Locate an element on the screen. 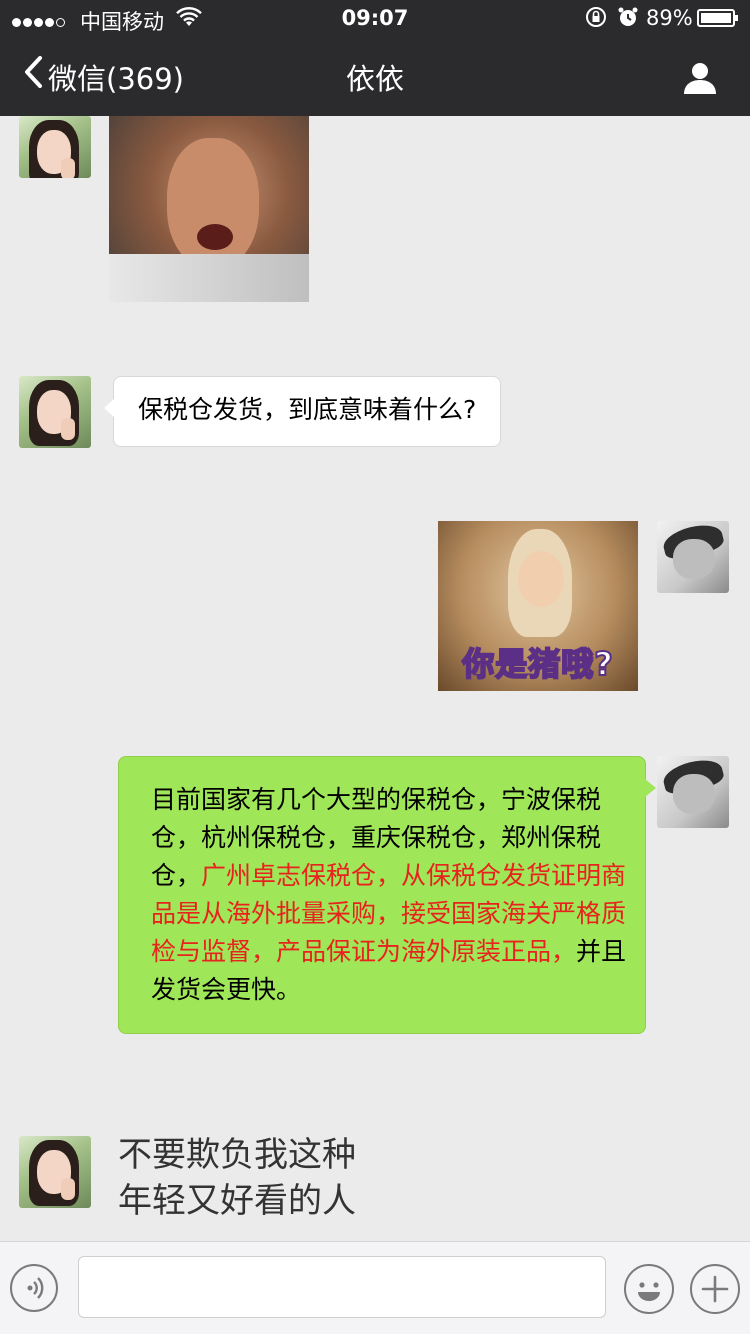 This screenshot has width=750, height=1334. sticker-caption: 你是猪哦? is located at coordinates (537, 664).